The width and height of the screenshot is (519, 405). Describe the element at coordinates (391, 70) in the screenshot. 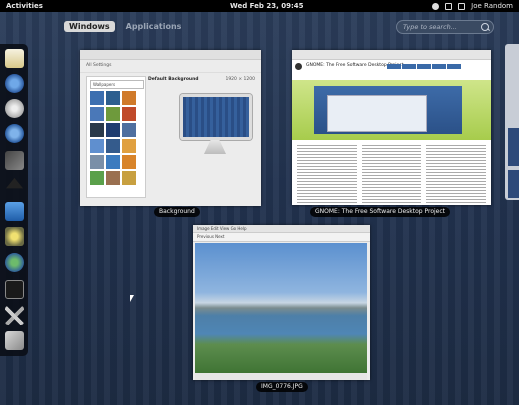

I see `web-header: GNOME: The Free Software Desktop Project` at that location.